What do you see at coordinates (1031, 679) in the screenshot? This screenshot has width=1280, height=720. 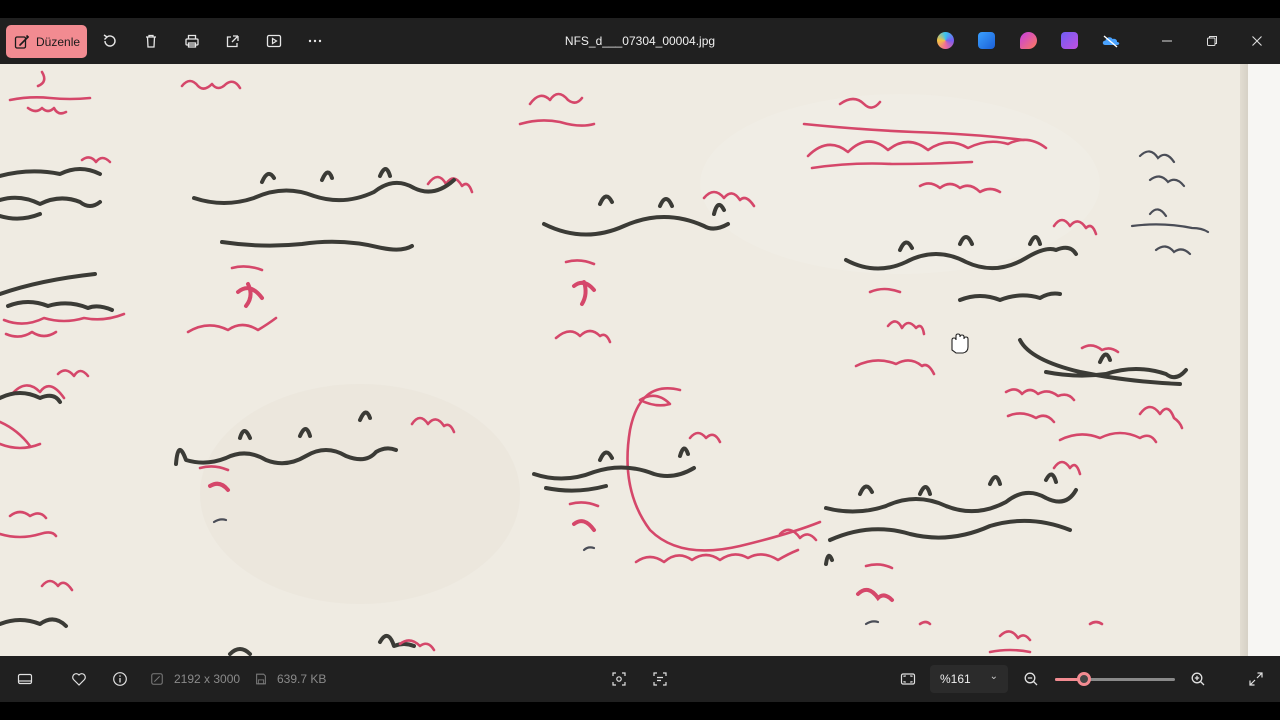 I see `zoom-out-icon` at bounding box center [1031, 679].